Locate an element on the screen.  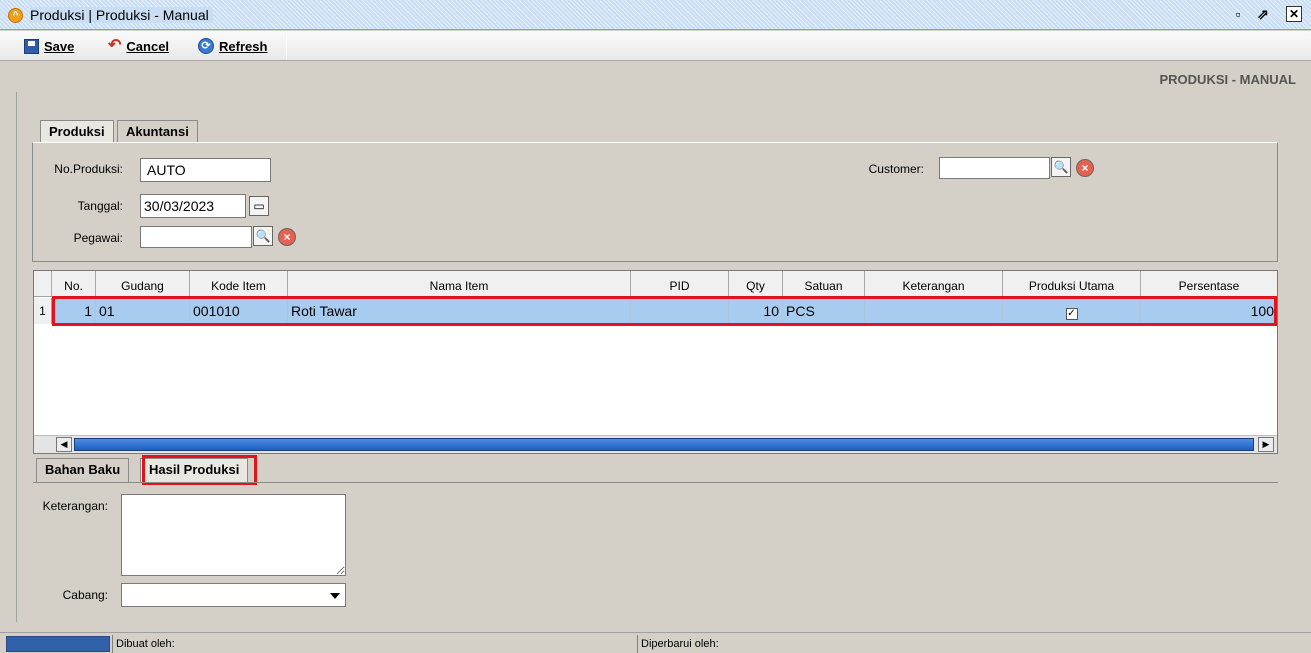
column-header: PID is located at coordinates (680, 284).